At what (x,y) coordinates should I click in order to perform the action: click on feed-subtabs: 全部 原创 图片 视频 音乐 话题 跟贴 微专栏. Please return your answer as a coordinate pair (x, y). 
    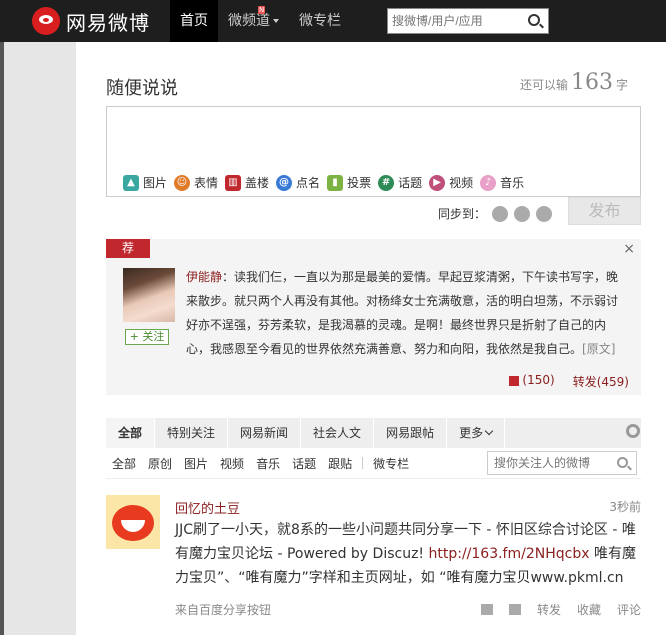
    Looking at the image, I should click on (373, 463).